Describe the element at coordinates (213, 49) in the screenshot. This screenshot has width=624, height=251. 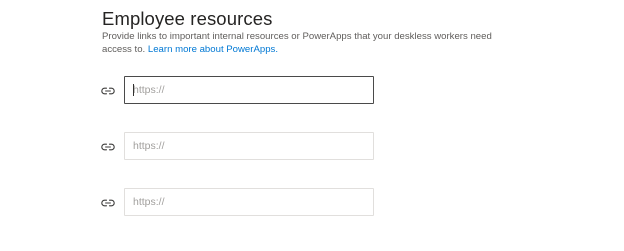
I see `learn-more-powerapps-link: Learn more about PowerApps.` at that location.